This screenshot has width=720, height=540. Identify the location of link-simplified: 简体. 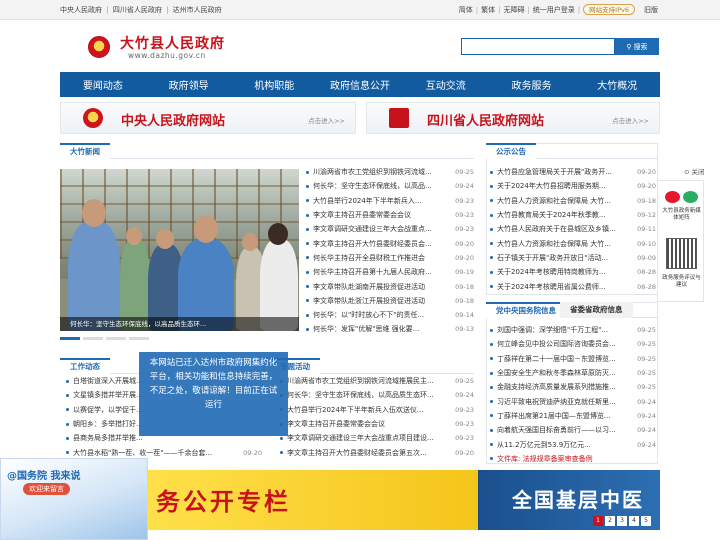
(466, 10).